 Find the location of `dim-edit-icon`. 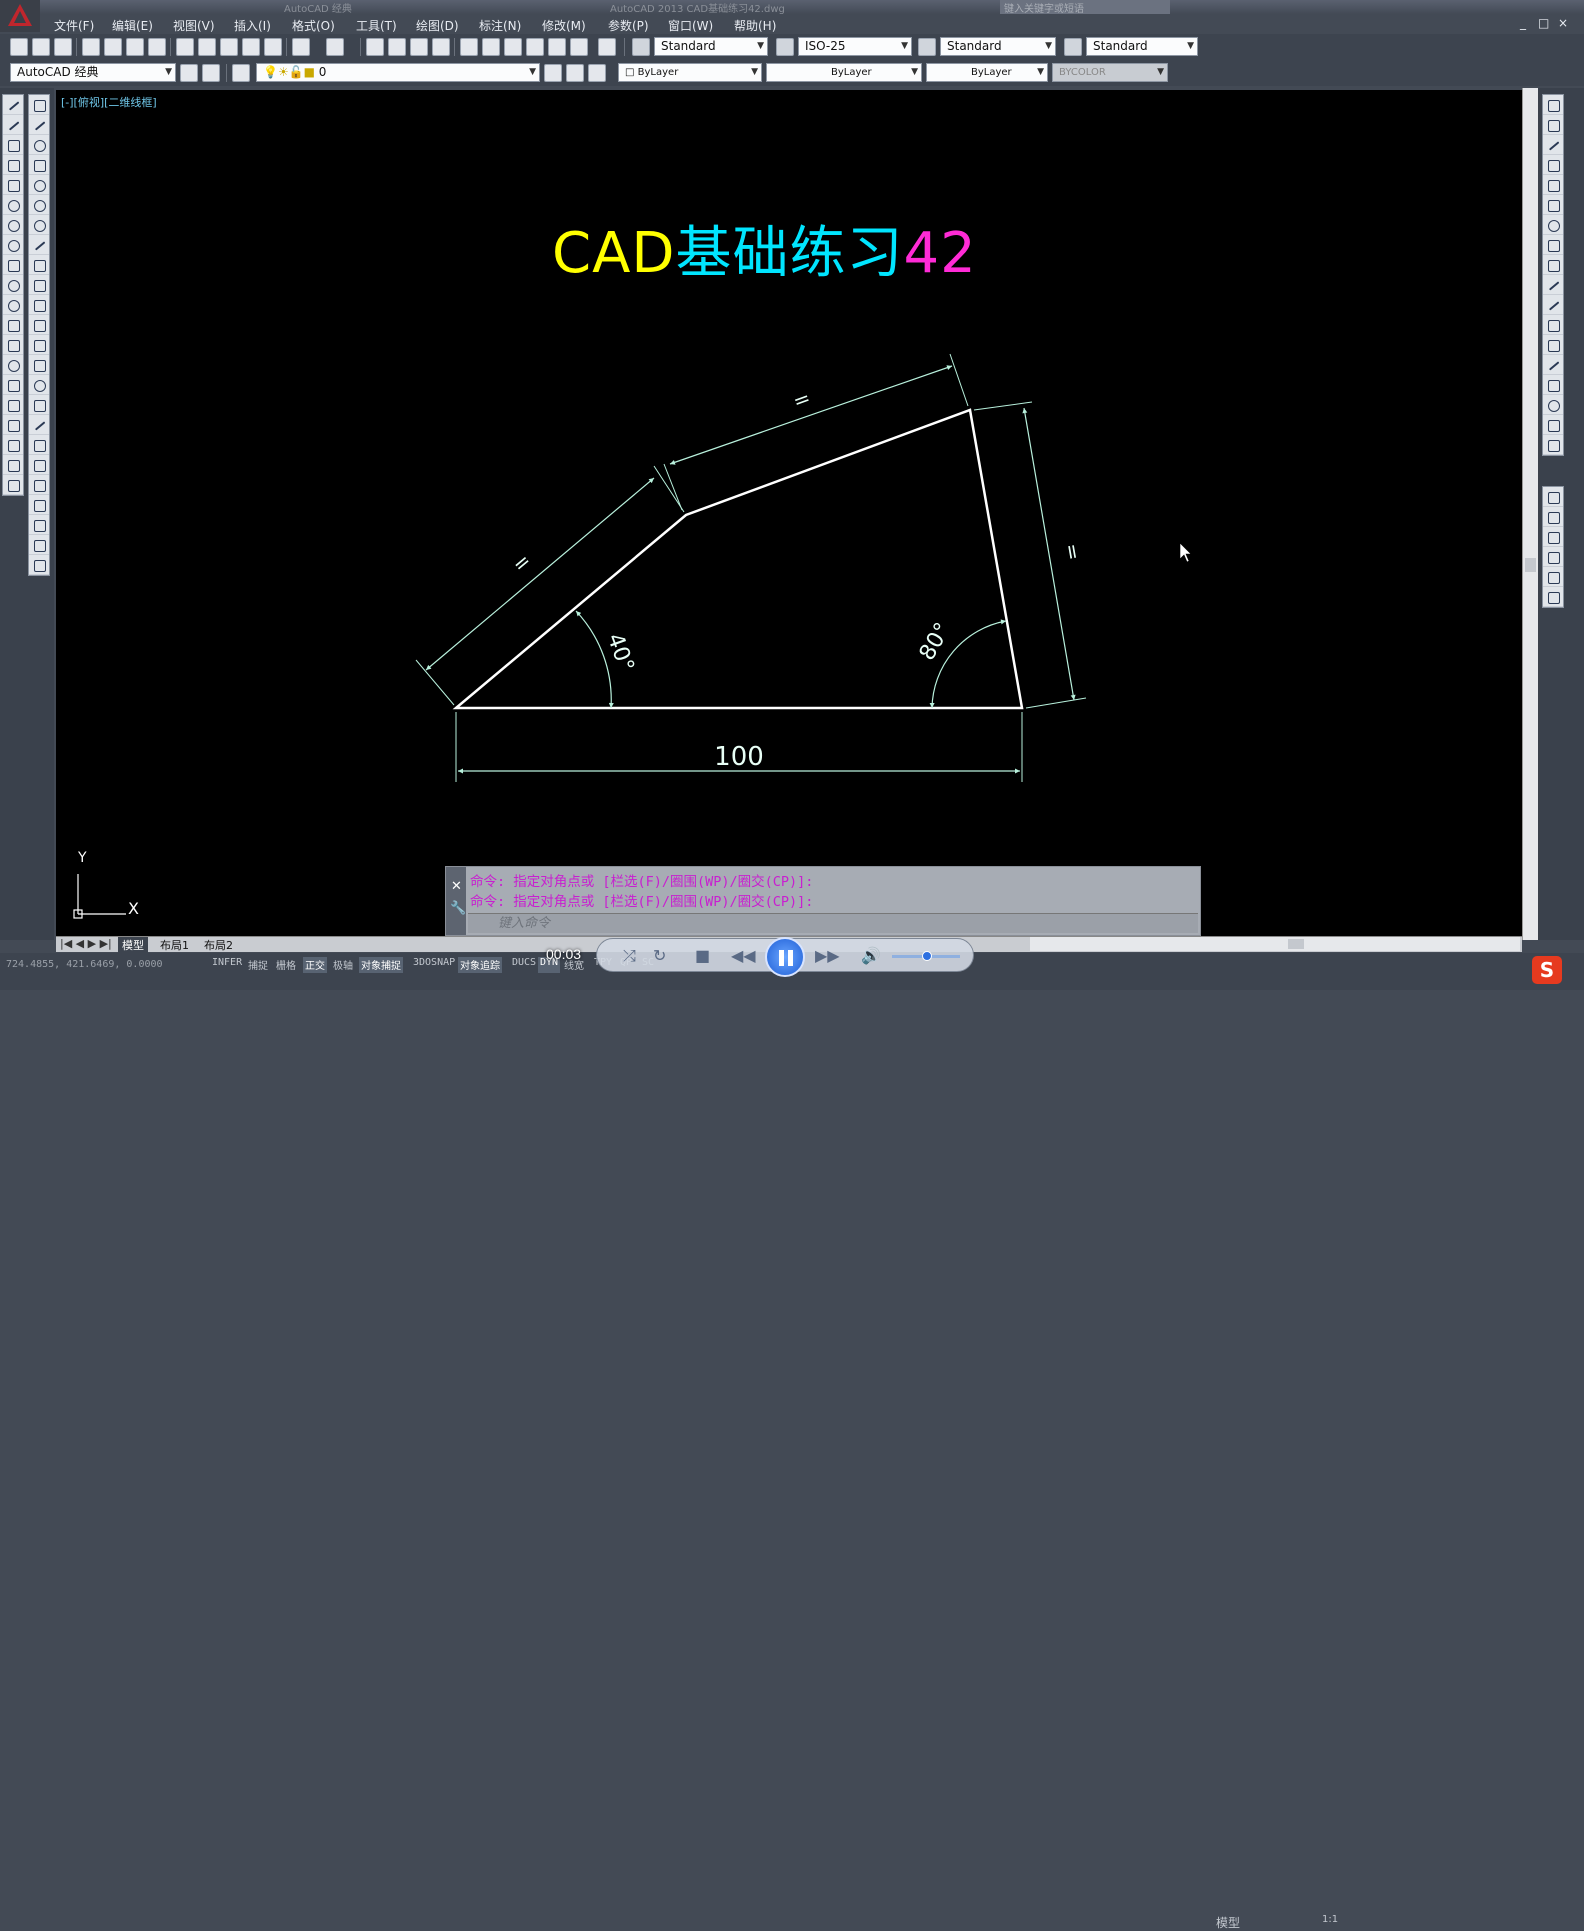

dim-edit-icon is located at coordinates (39, 445).